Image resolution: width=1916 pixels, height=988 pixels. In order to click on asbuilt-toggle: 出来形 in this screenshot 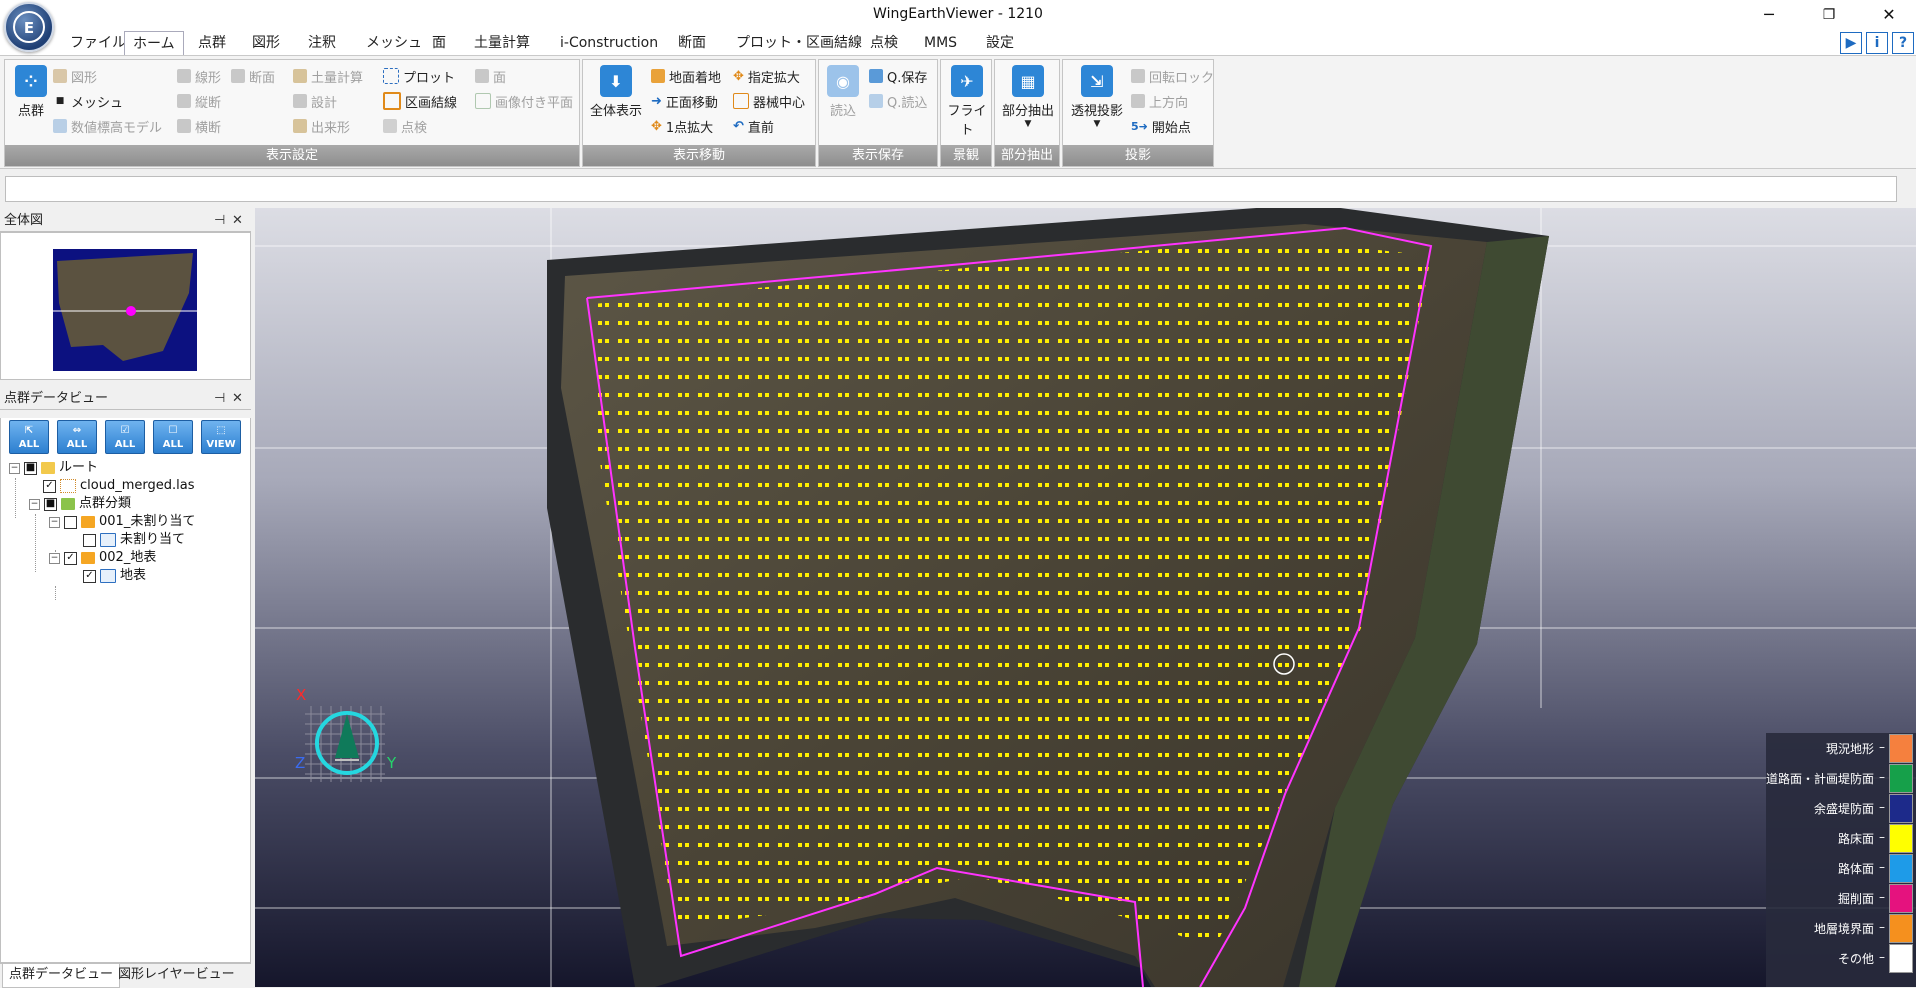, I will do `click(321, 126)`.